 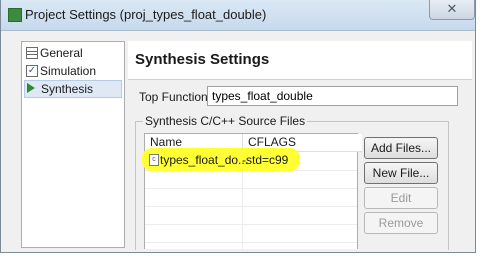 I want to click on nav-item-label: Simulation, so click(x=68, y=71).